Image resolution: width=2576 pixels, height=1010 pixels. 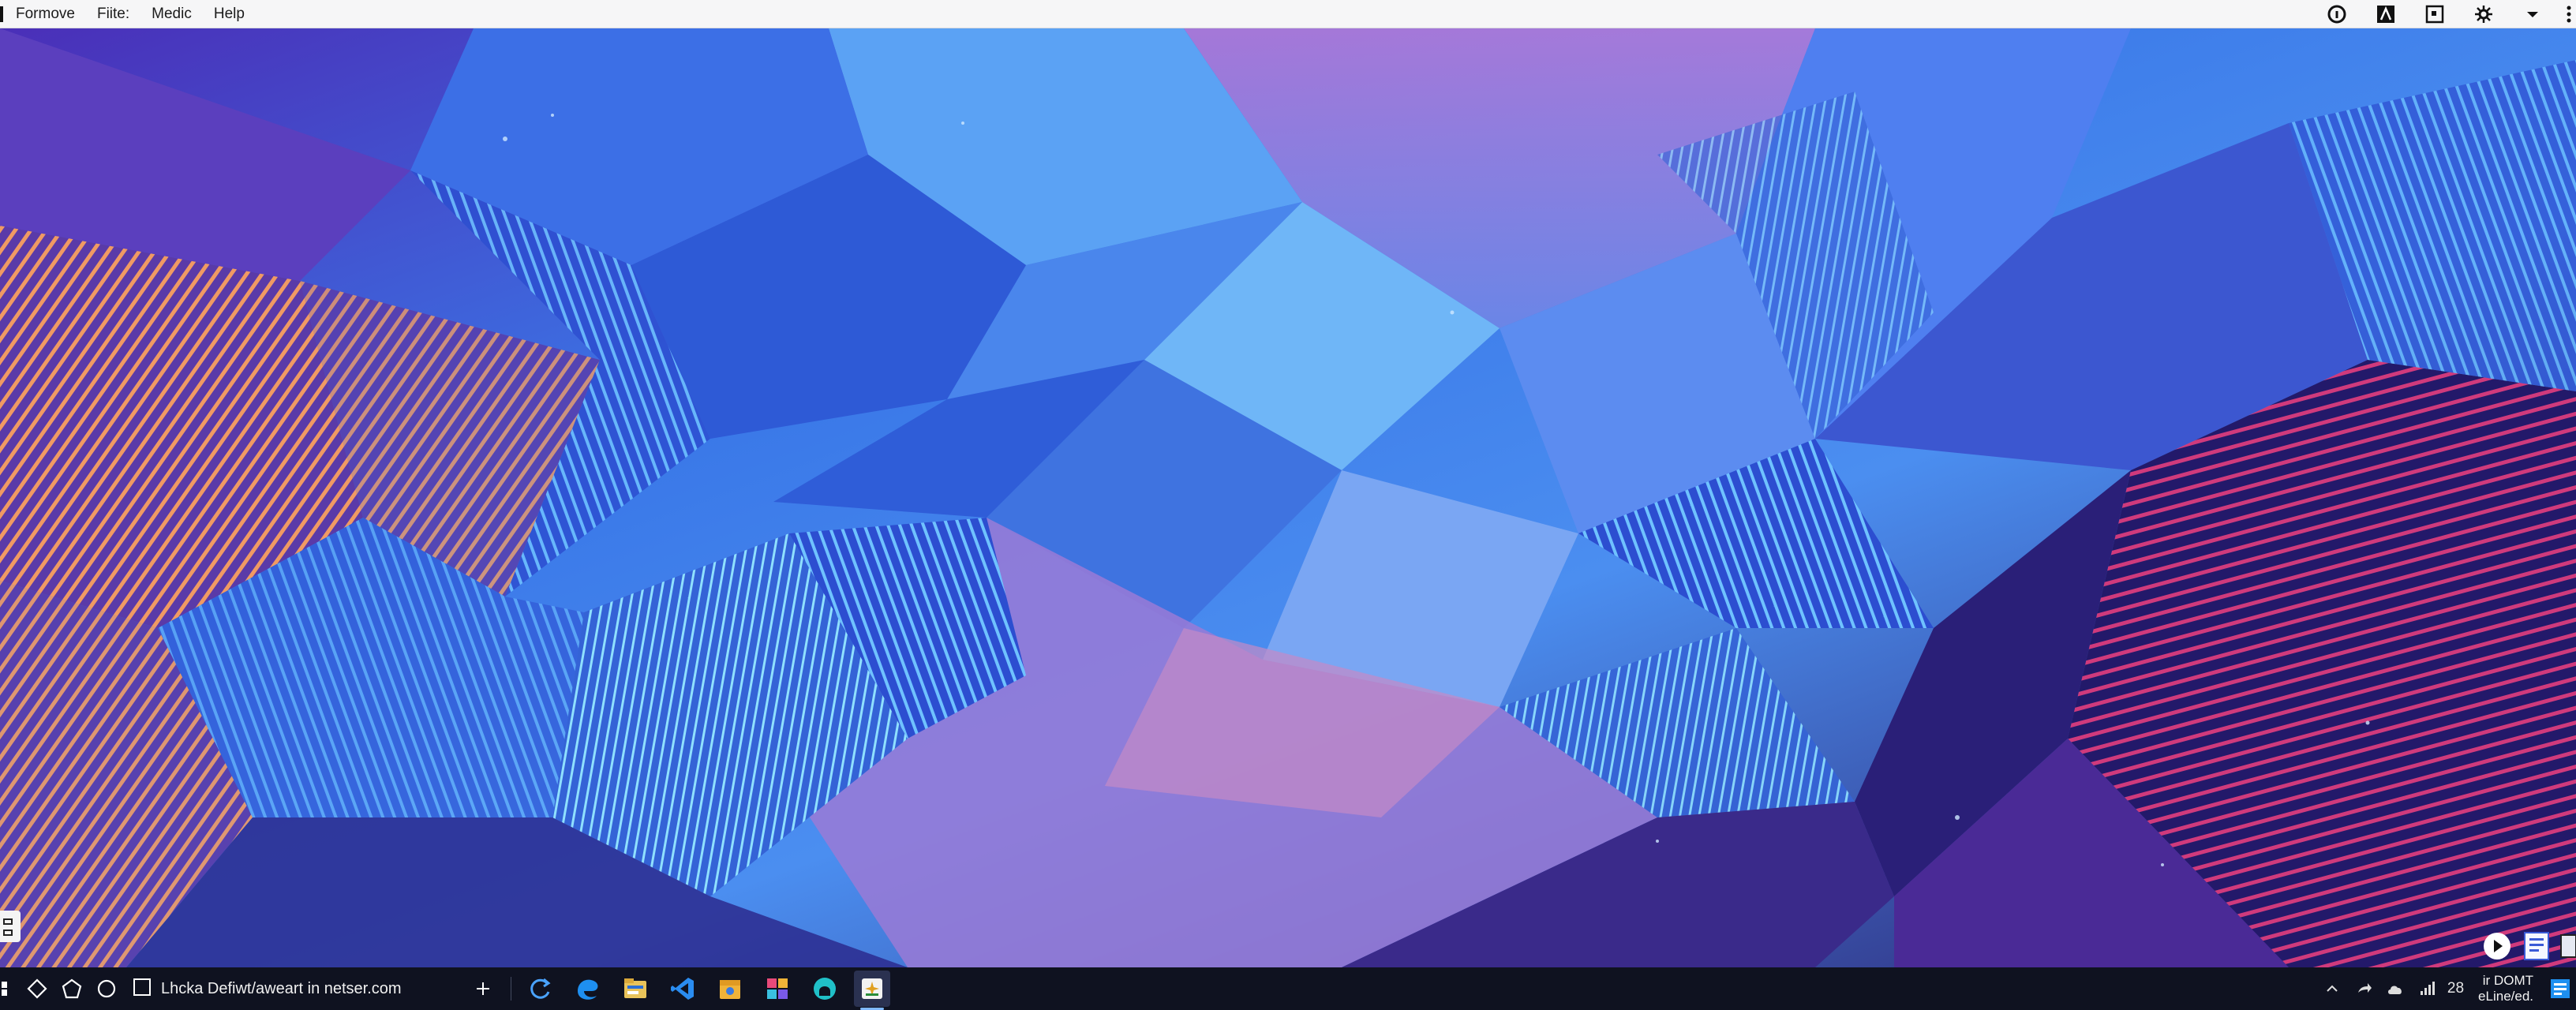 I want to click on file-explorer-icon, so click(x=635, y=989).